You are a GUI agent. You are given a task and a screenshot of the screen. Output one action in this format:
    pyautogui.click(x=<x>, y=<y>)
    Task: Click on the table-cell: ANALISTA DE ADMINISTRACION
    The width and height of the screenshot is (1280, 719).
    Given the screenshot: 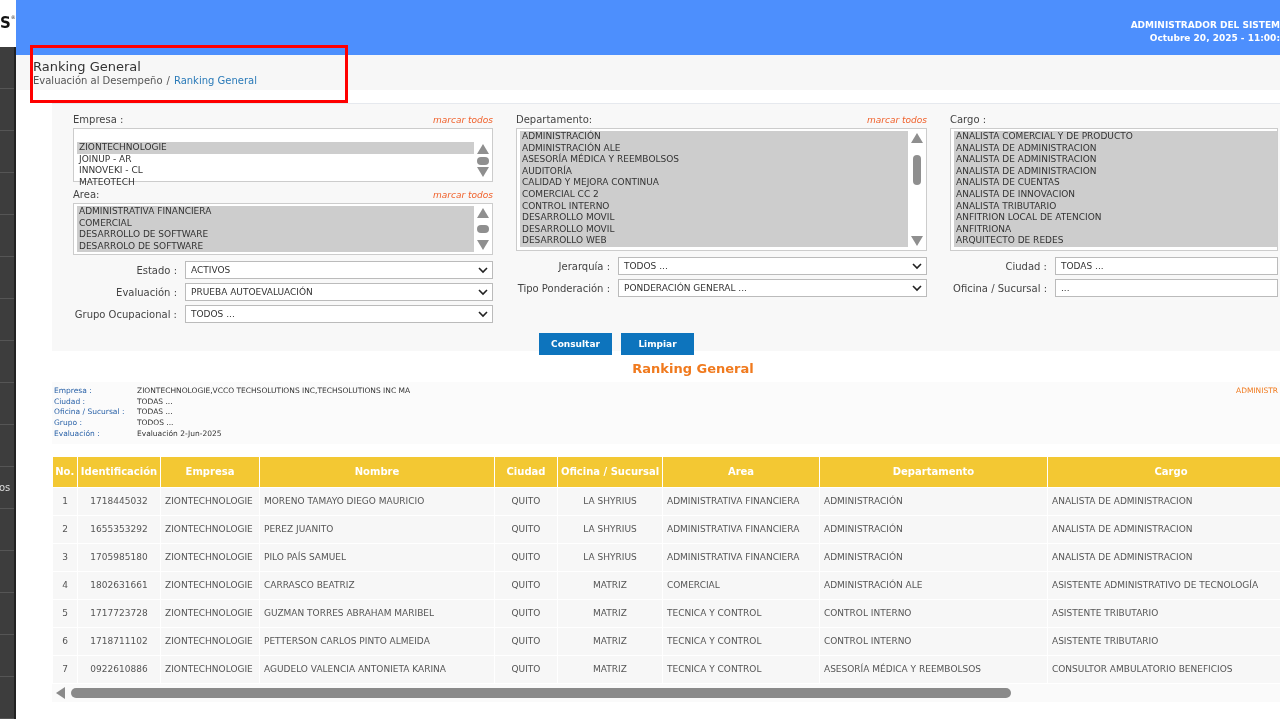 What is the action you would take?
    pyautogui.click(x=1163, y=557)
    